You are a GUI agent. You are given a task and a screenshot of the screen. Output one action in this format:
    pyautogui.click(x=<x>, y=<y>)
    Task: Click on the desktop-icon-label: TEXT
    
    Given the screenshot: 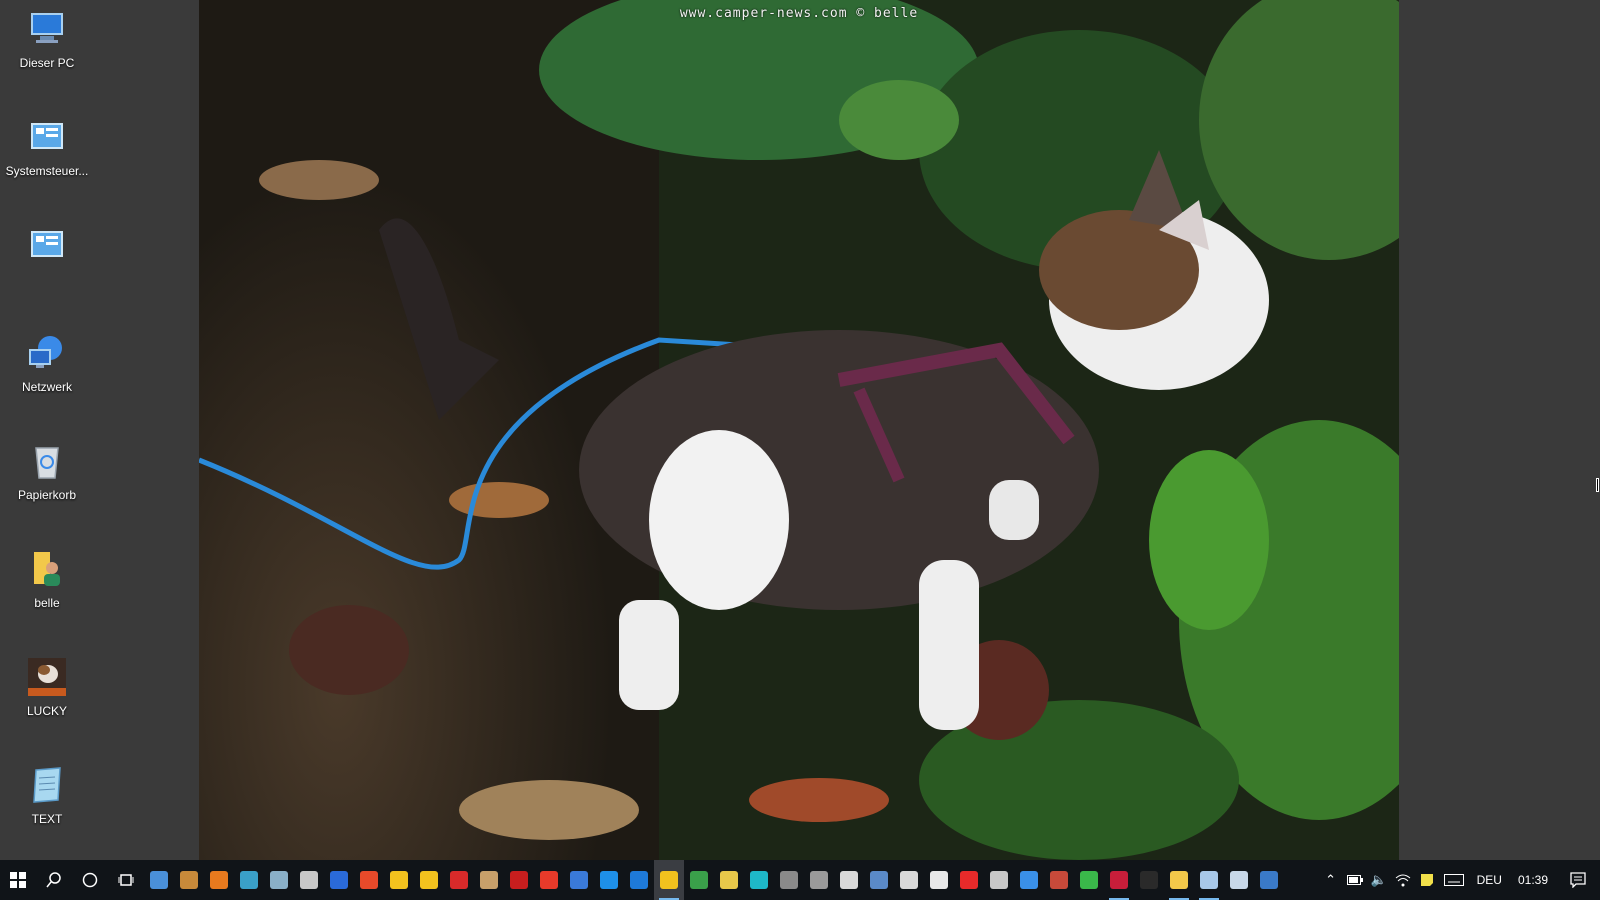 What is the action you would take?
    pyautogui.click(x=47, y=819)
    